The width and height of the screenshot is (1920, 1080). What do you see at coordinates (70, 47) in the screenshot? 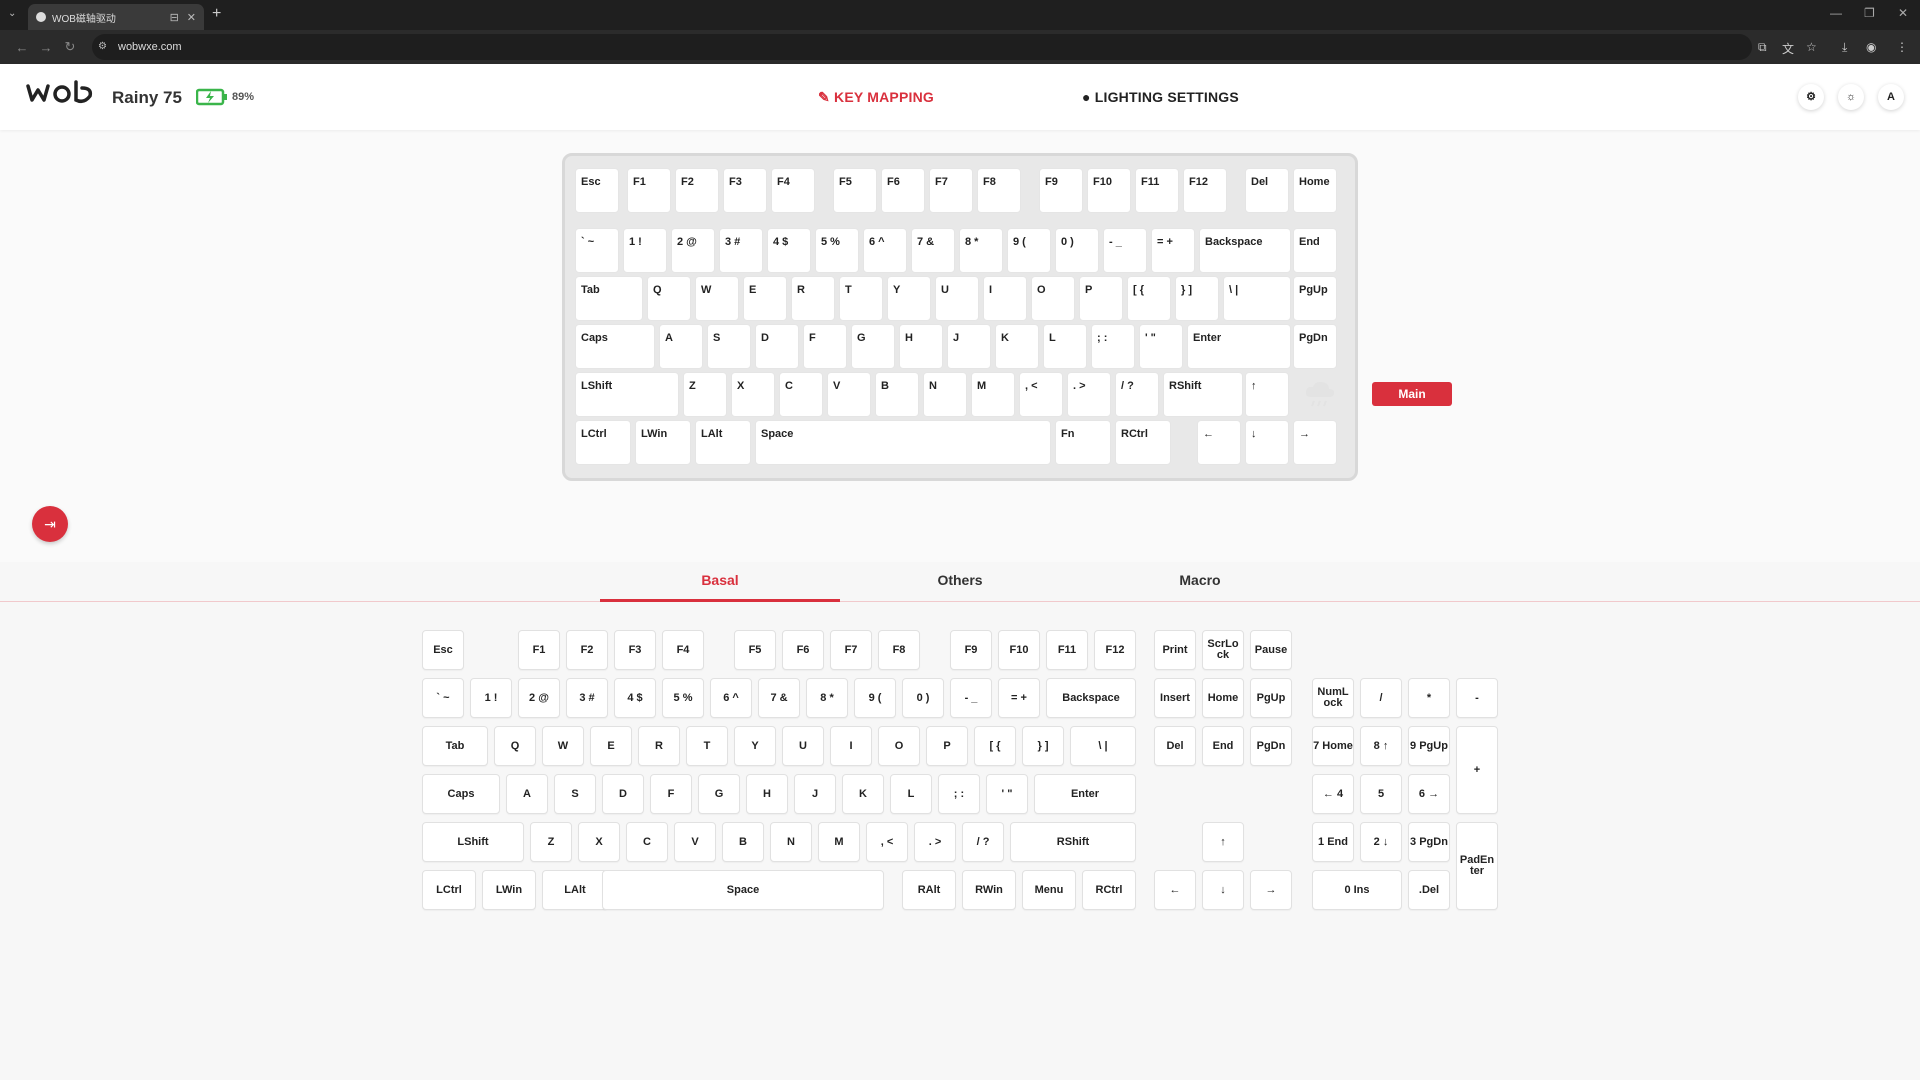
I see `reload-icon: ↻` at bounding box center [70, 47].